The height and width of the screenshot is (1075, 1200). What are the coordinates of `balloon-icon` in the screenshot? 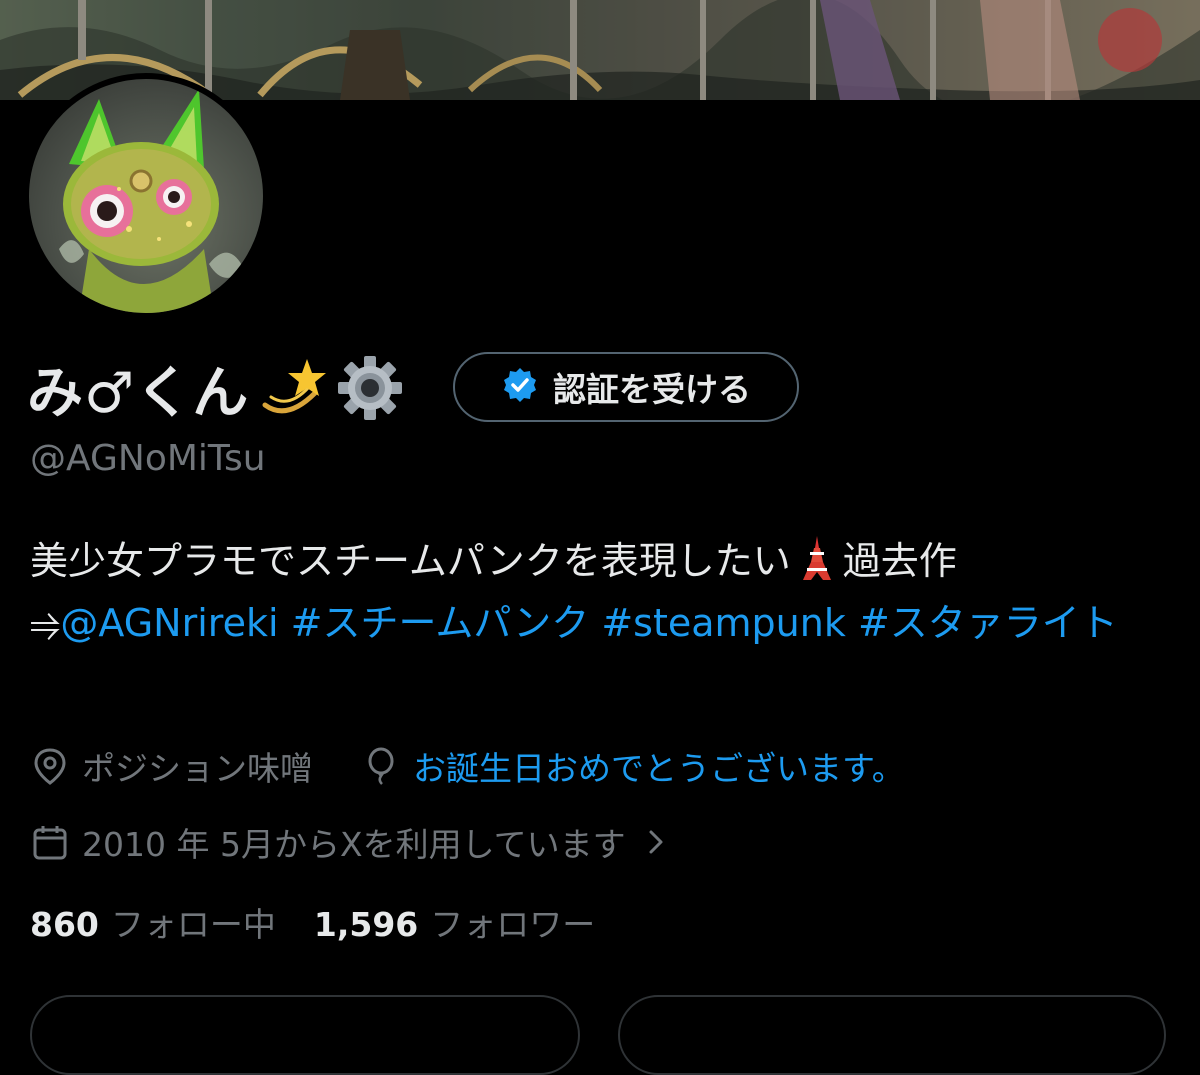 It's located at (381, 766).